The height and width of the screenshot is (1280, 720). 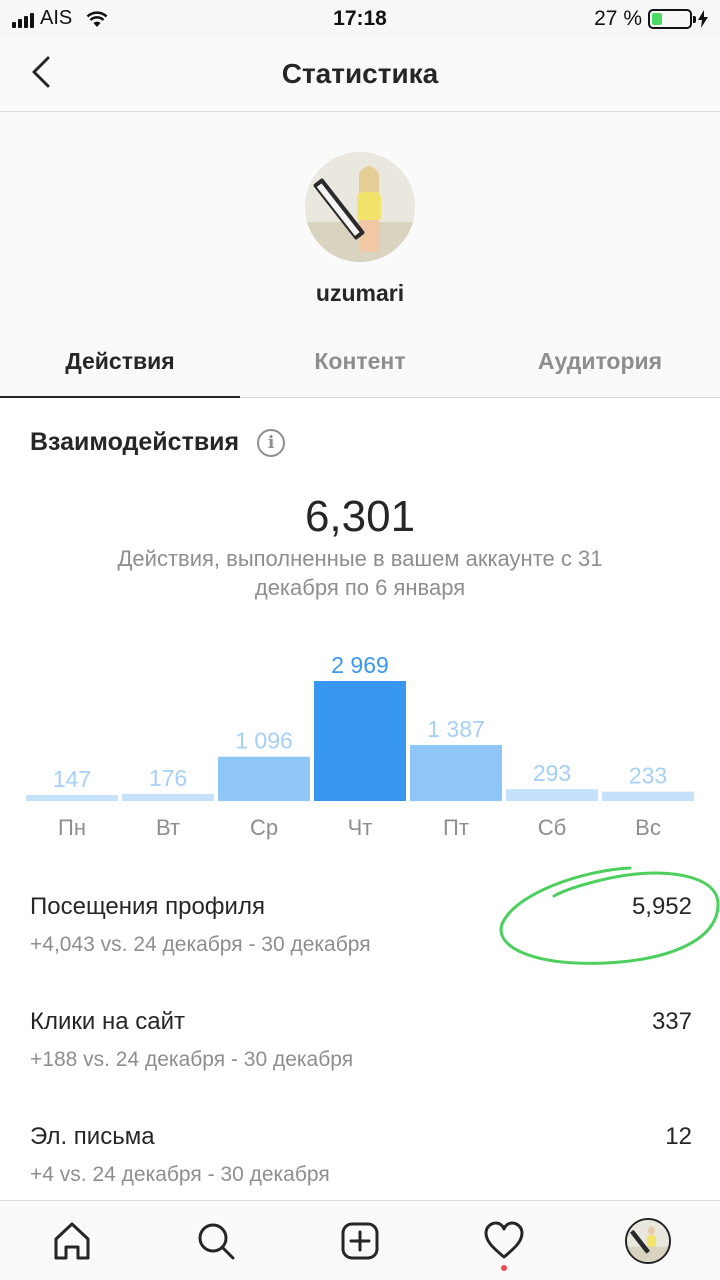 I want to click on status-bar: AIS 17:18 27 %, so click(x=360, y=19).